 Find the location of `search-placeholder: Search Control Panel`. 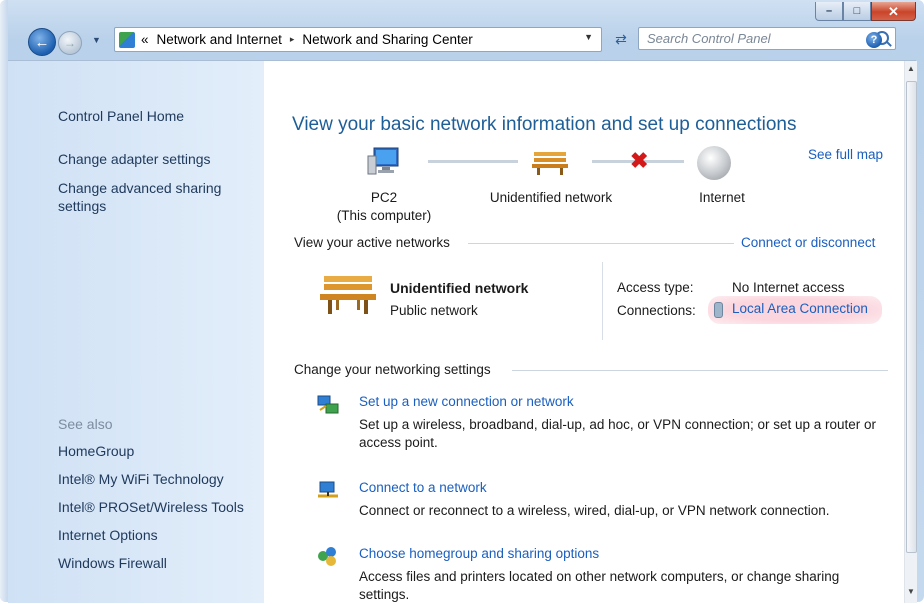

search-placeholder: Search Control Panel is located at coordinates (709, 38).